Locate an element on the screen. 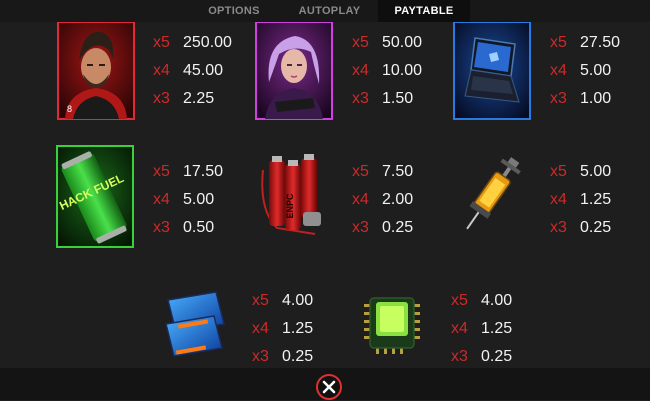 The width and height of the screenshot is (650, 401). payout-row: x5 5.00 is located at coordinates (600, 177).